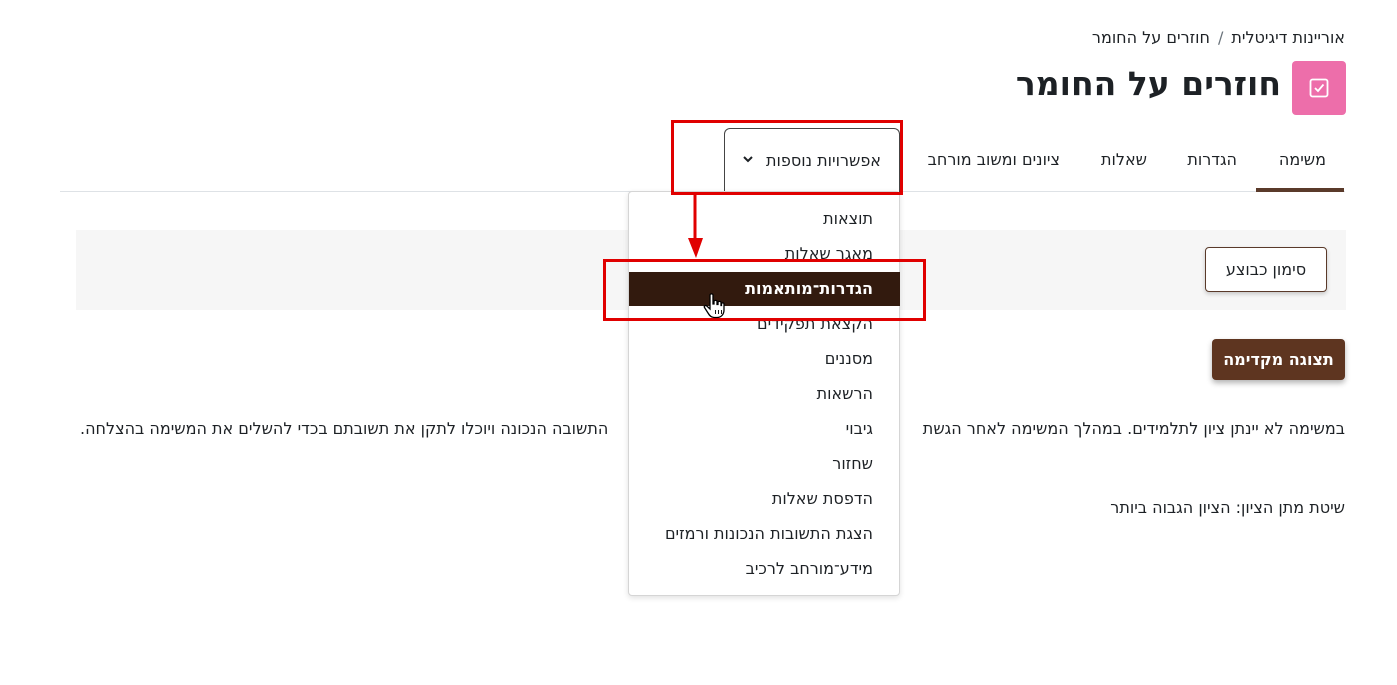  Describe the element at coordinates (809, 568) in the screenshot. I see `menu-item-extended-info: מידע־מורחב לרכיב` at that location.